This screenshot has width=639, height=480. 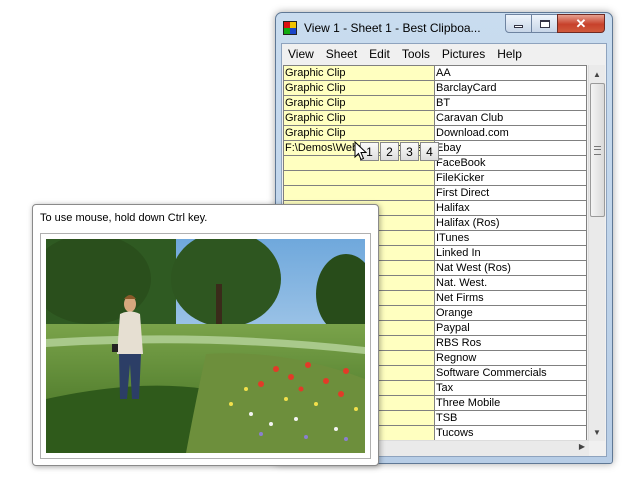 What do you see at coordinates (510, 298) in the screenshot?
I see `name-cell: Net Firms` at bounding box center [510, 298].